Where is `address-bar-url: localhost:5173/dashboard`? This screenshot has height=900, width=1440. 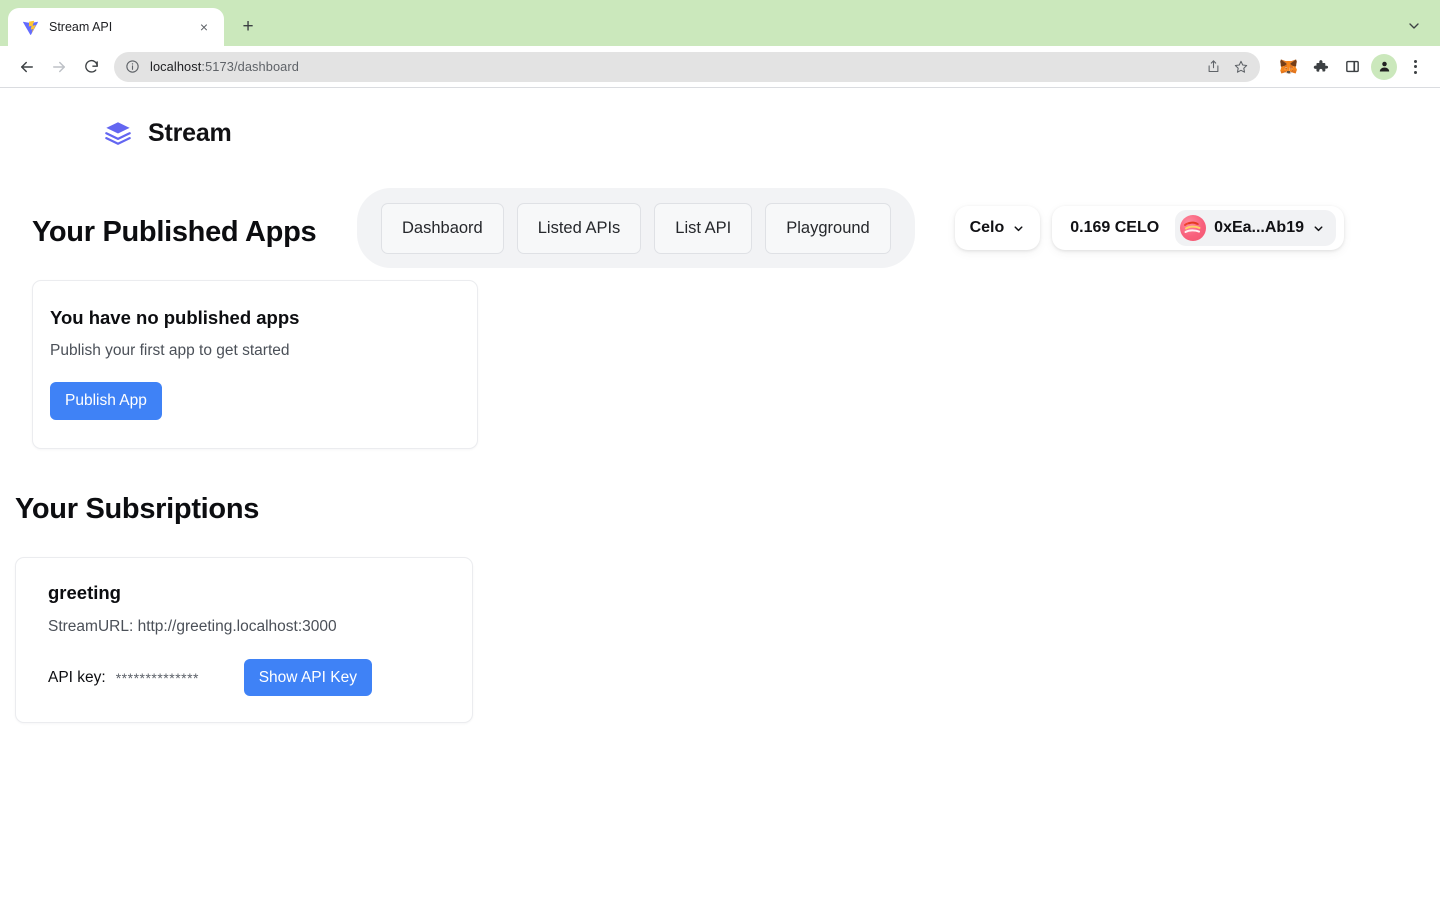 address-bar-url: localhost:5173/dashboard is located at coordinates (224, 66).